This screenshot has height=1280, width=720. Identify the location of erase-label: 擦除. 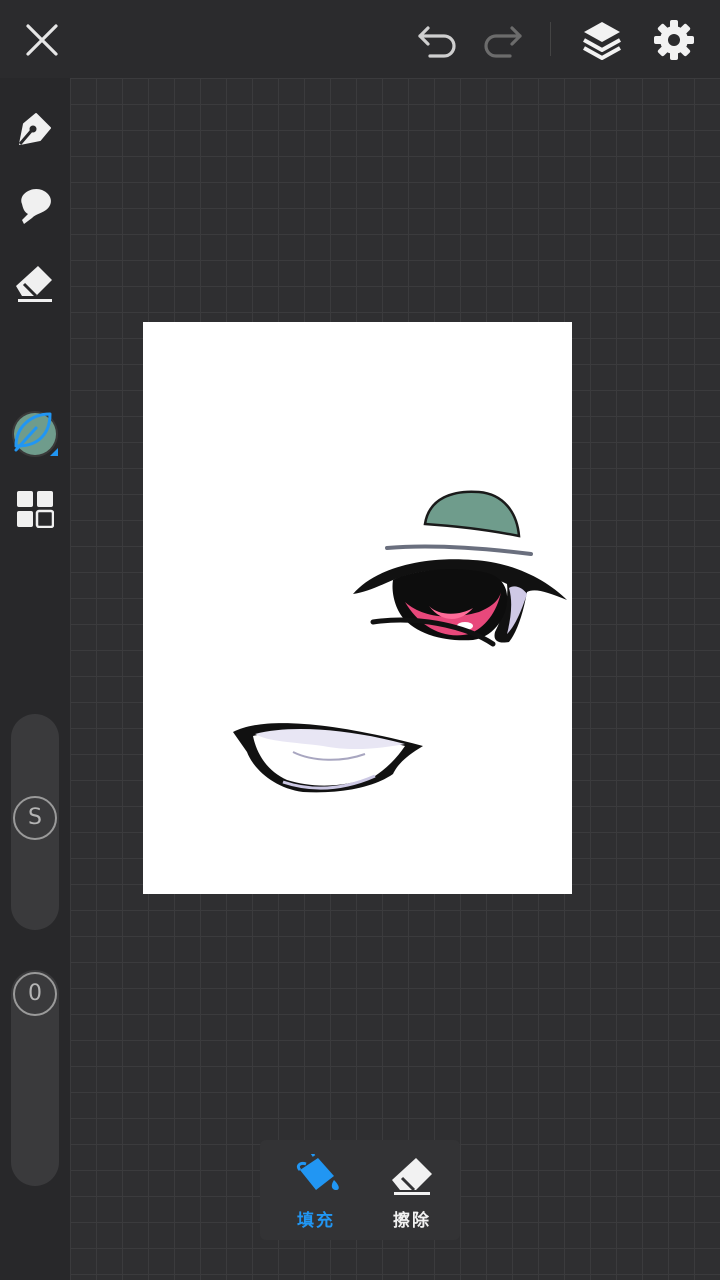
(412, 1221).